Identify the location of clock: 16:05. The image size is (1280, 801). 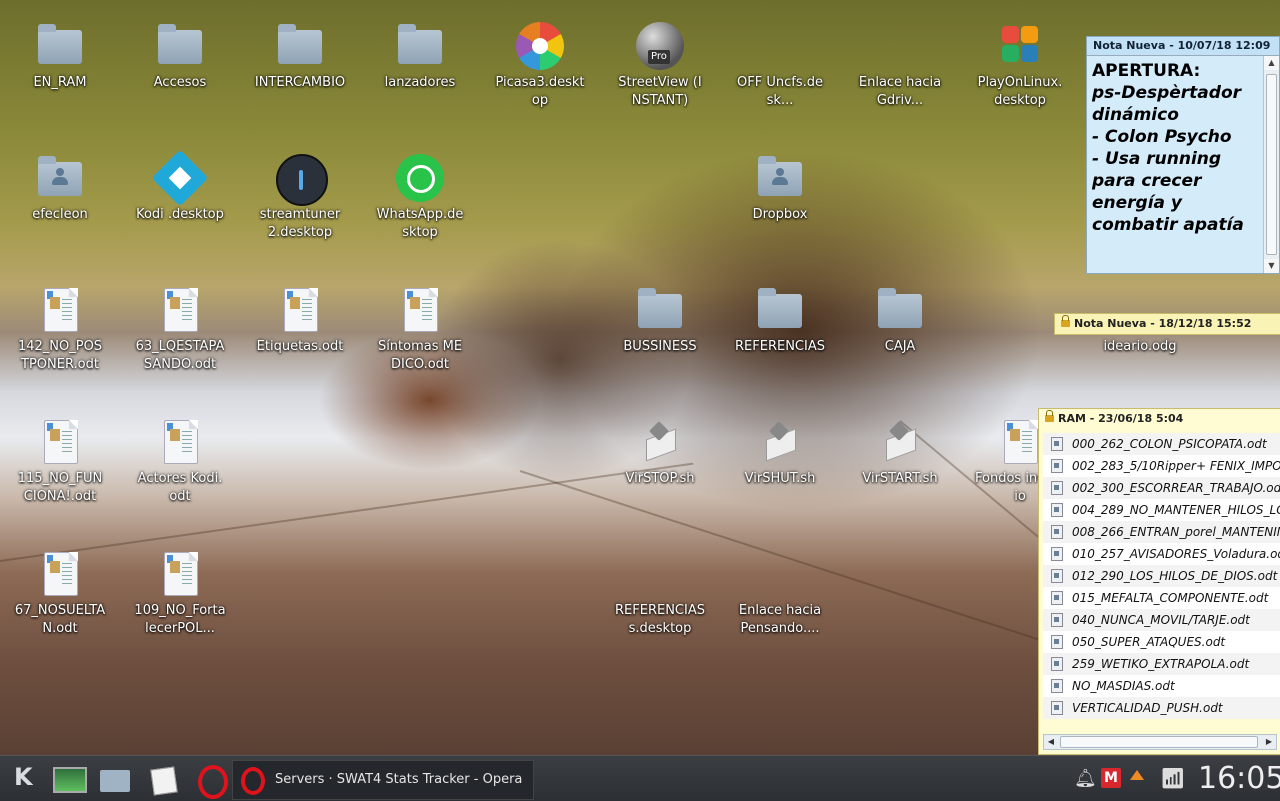
(1239, 779).